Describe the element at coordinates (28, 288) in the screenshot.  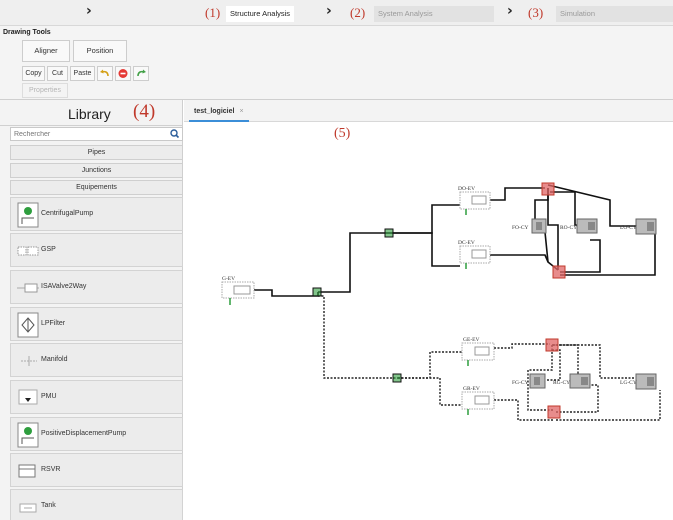
I see `valve-icon` at that location.